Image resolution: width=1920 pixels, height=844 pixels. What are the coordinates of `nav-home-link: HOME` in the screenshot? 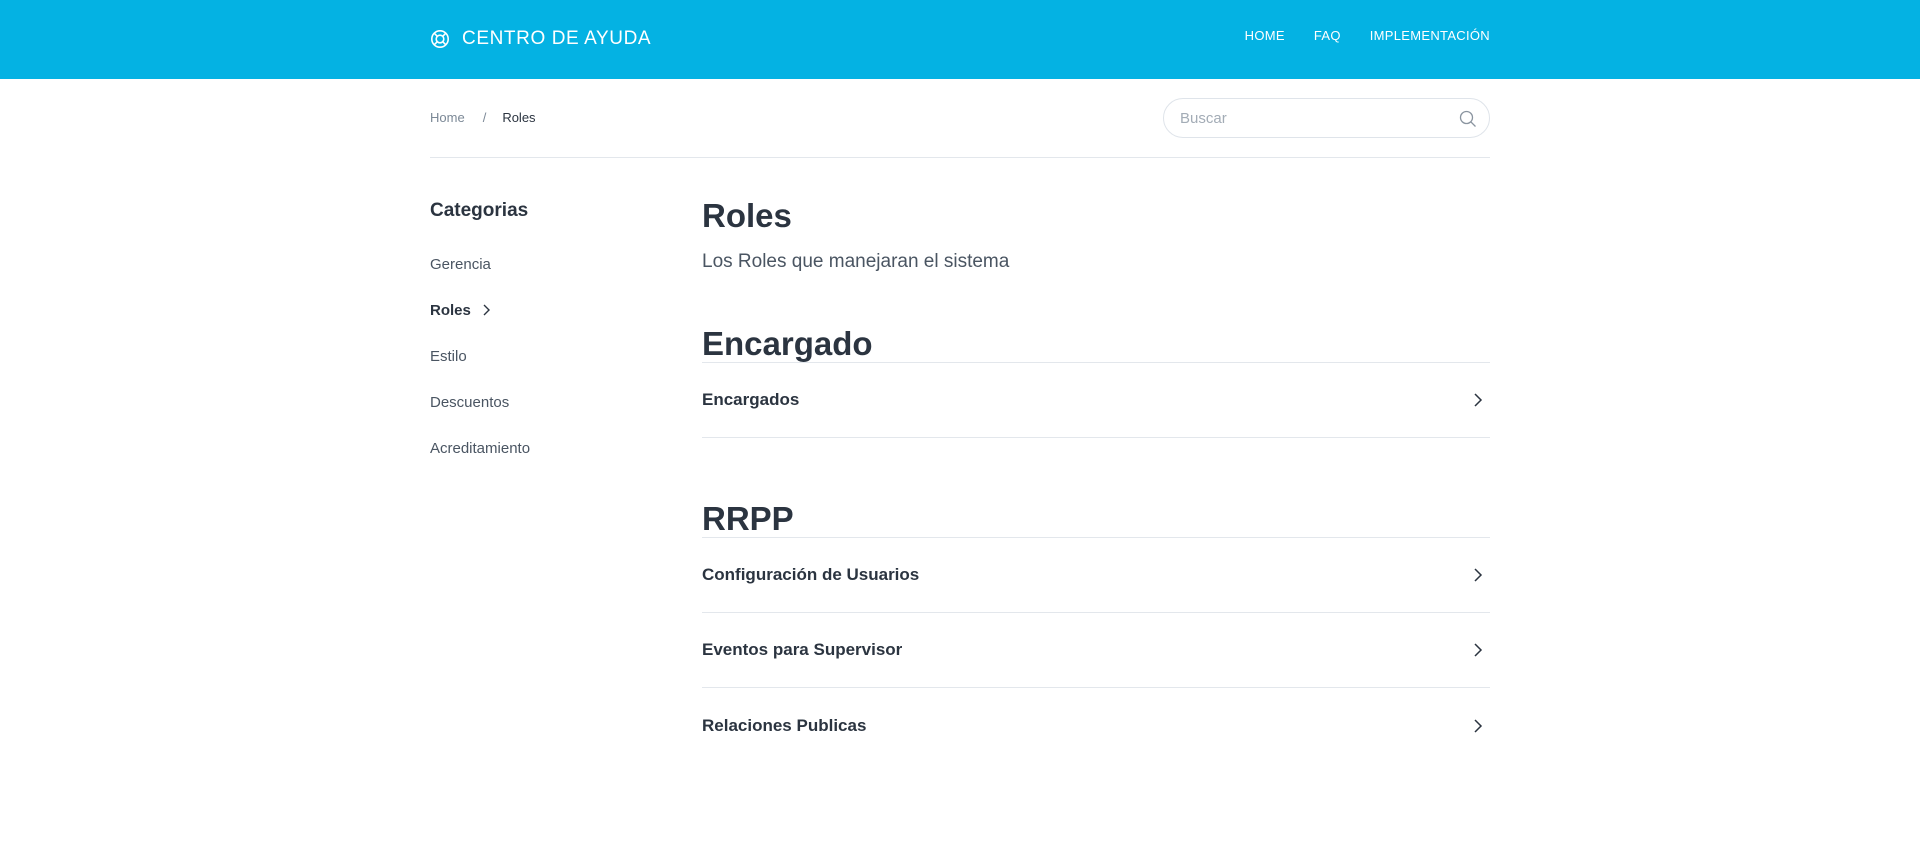 It's located at (1265, 35).